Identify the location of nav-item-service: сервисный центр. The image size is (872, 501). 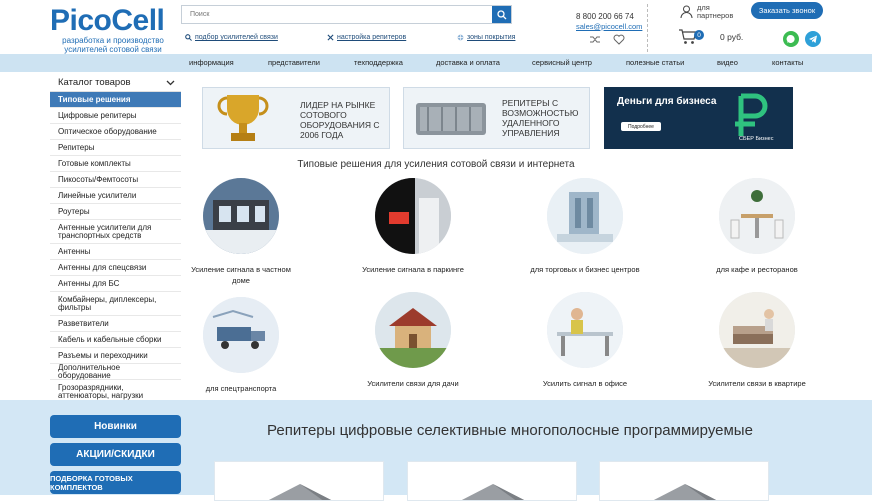
(562, 62).